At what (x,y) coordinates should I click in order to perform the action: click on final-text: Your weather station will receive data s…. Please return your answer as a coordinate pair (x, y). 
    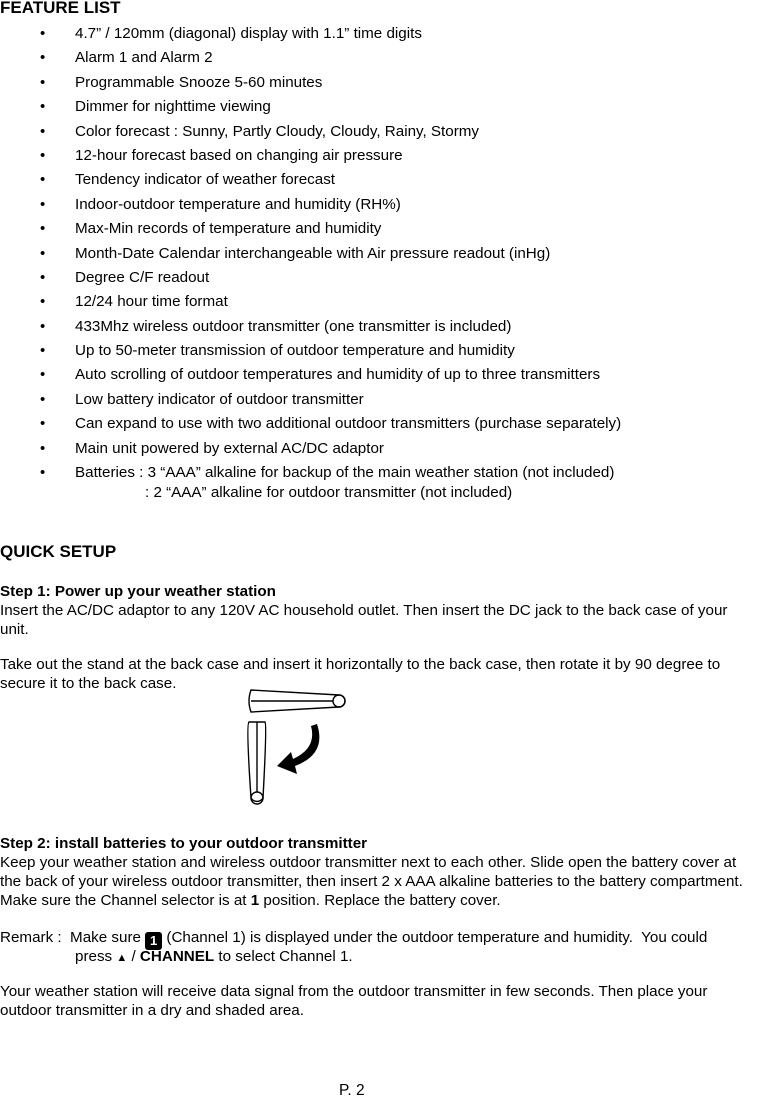
    Looking at the image, I should click on (354, 991).